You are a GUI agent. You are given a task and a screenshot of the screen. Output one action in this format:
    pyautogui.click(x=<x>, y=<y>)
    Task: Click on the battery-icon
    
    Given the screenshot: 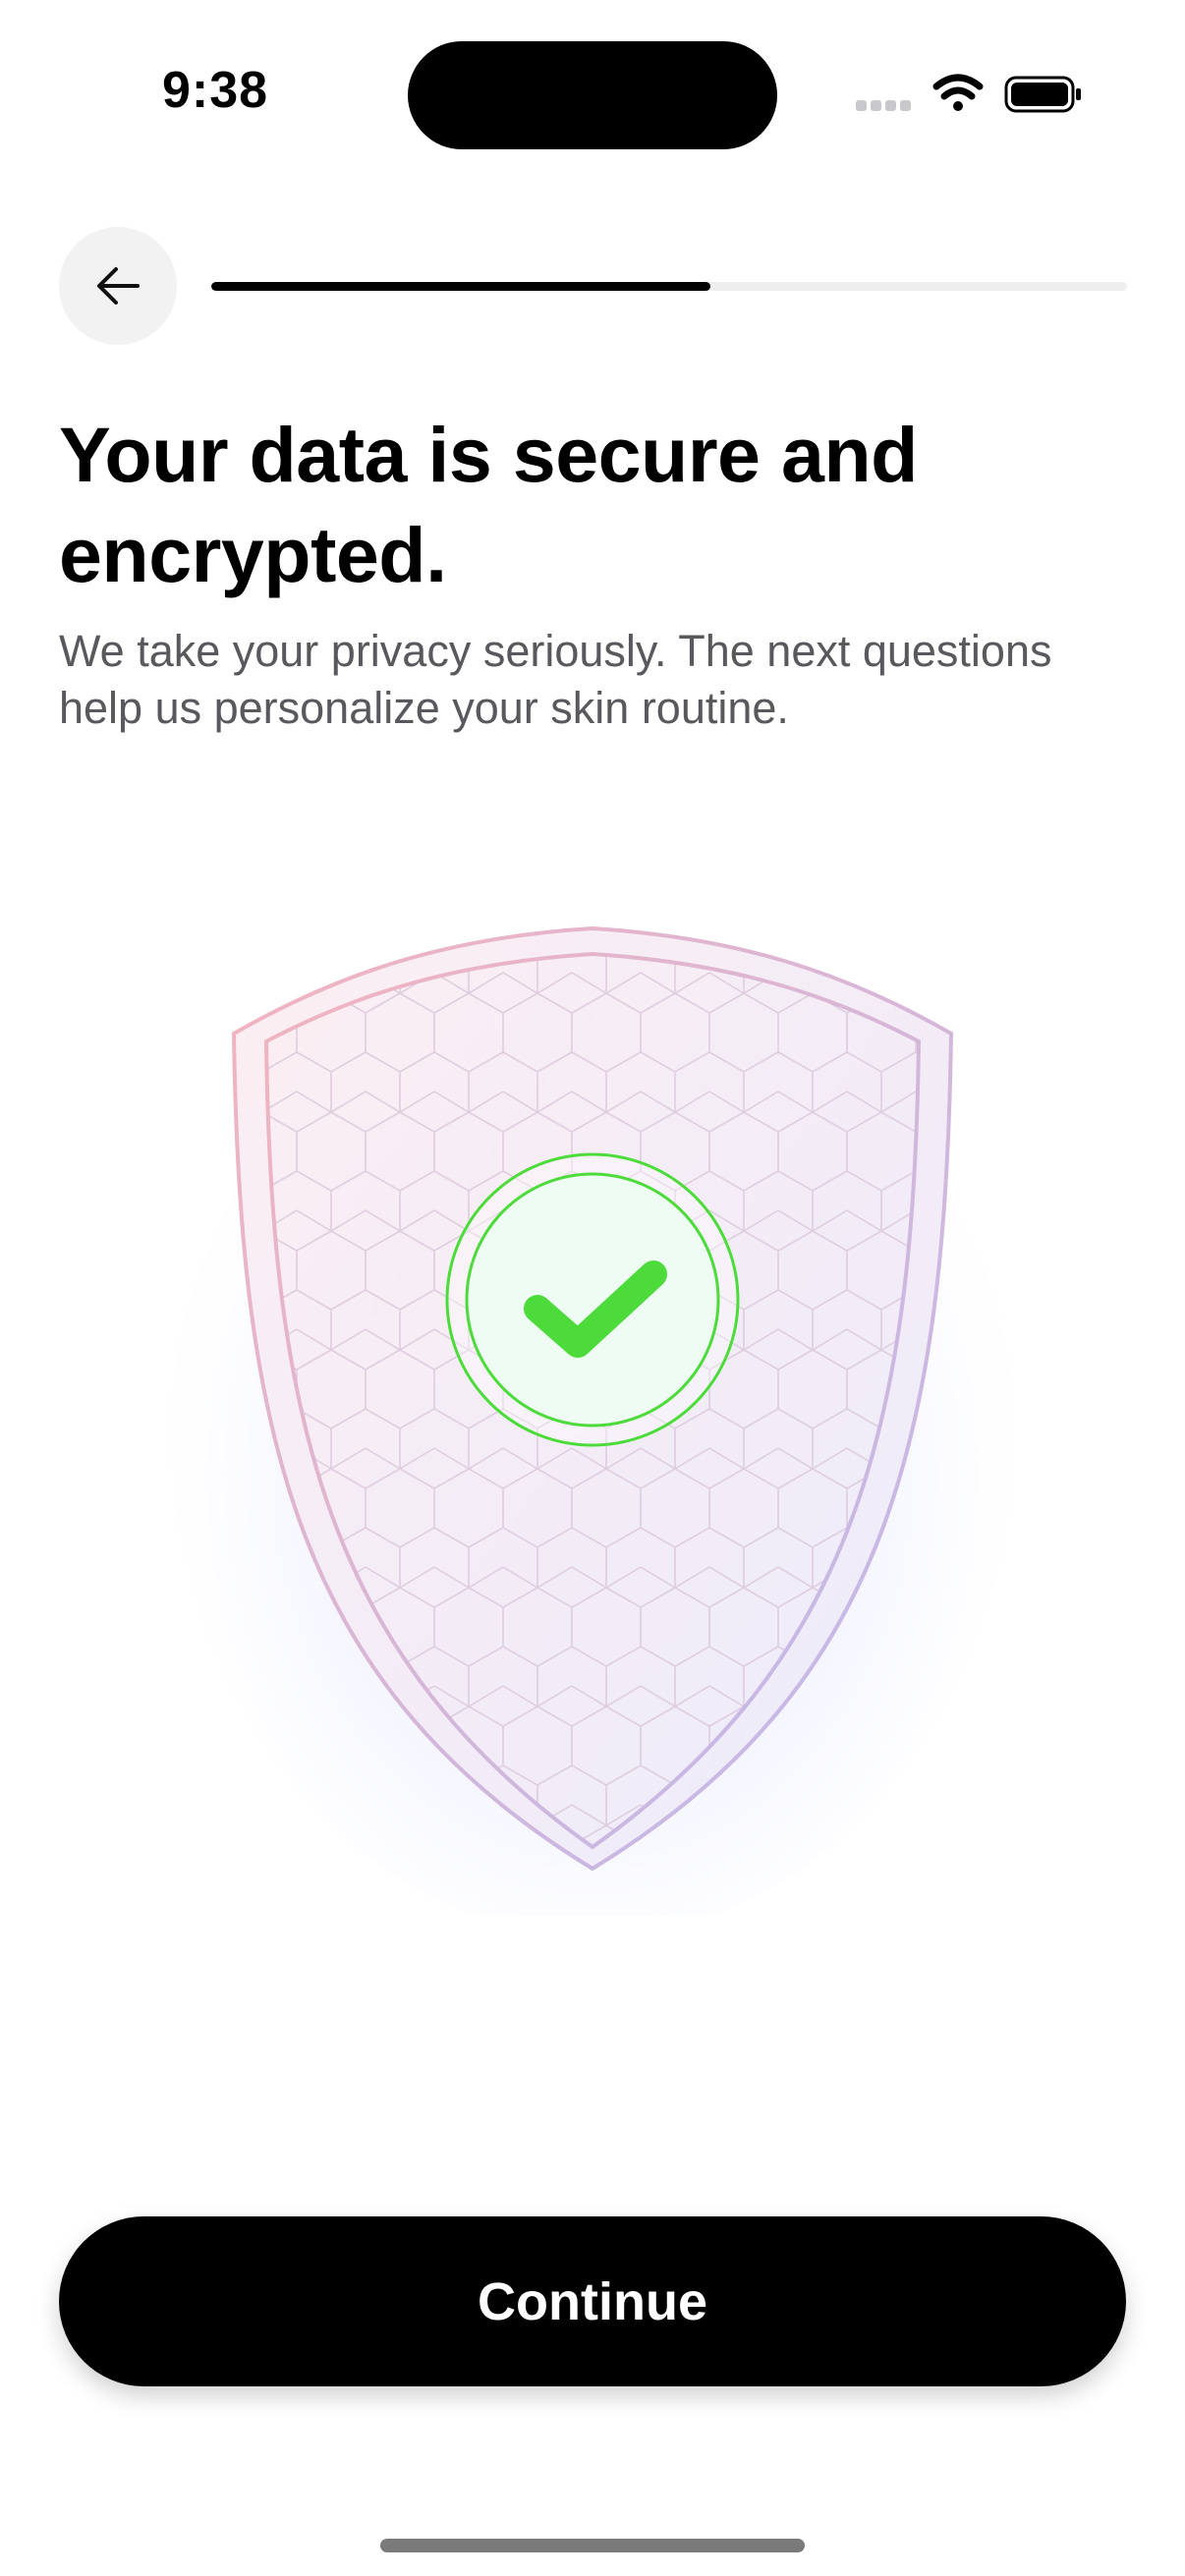 What is the action you would take?
    pyautogui.click(x=1042, y=94)
    